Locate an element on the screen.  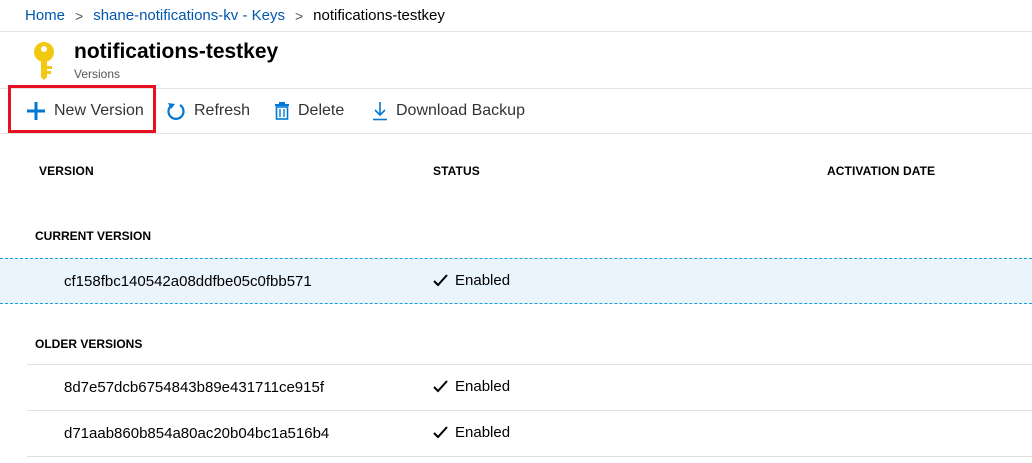
new-version-button: New Version is located at coordinates (85, 111).